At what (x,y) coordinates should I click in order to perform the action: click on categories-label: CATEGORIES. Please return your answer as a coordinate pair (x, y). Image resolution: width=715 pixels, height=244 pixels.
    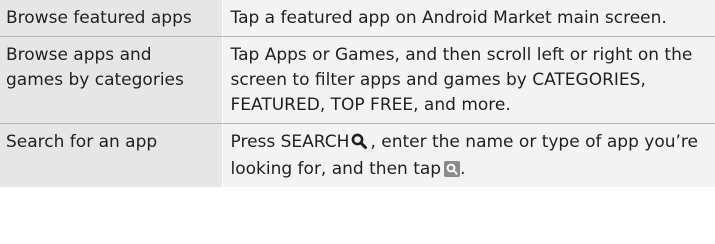
    Looking at the image, I should click on (586, 80).